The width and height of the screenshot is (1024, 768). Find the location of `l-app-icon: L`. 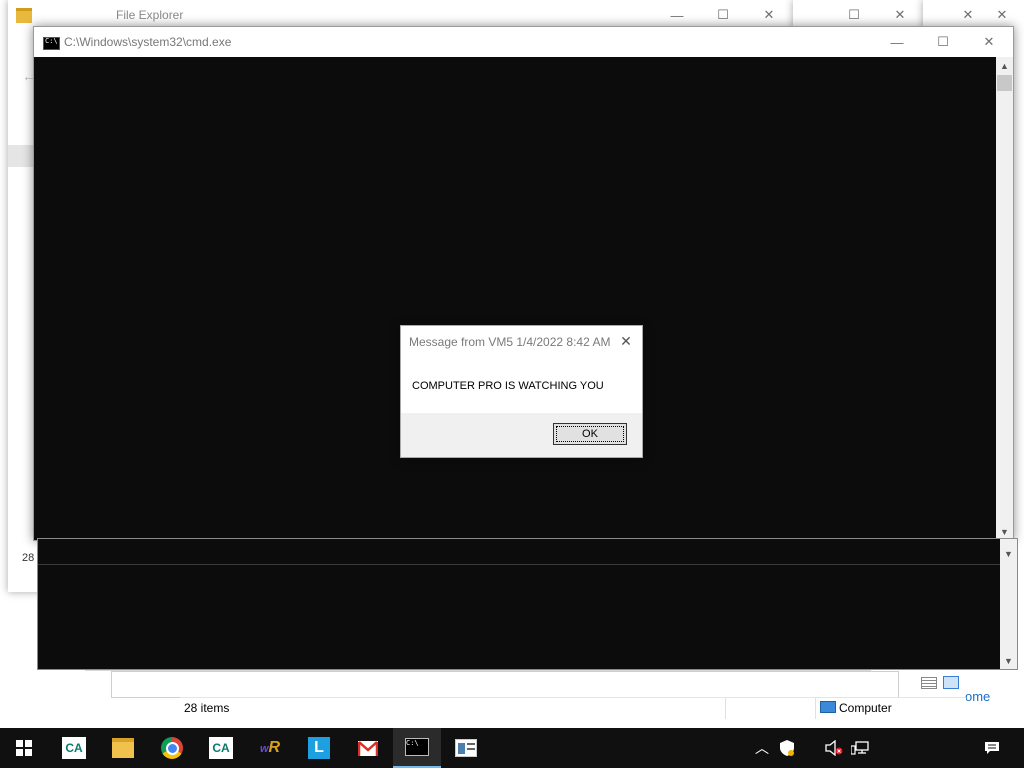

l-app-icon: L is located at coordinates (319, 748).